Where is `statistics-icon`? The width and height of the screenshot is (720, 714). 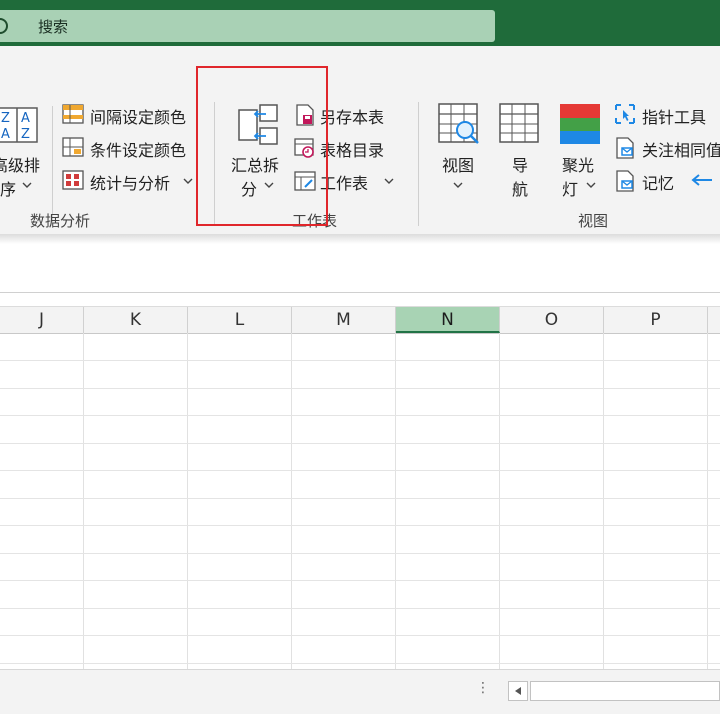
statistics-icon is located at coordinates (73, 180).